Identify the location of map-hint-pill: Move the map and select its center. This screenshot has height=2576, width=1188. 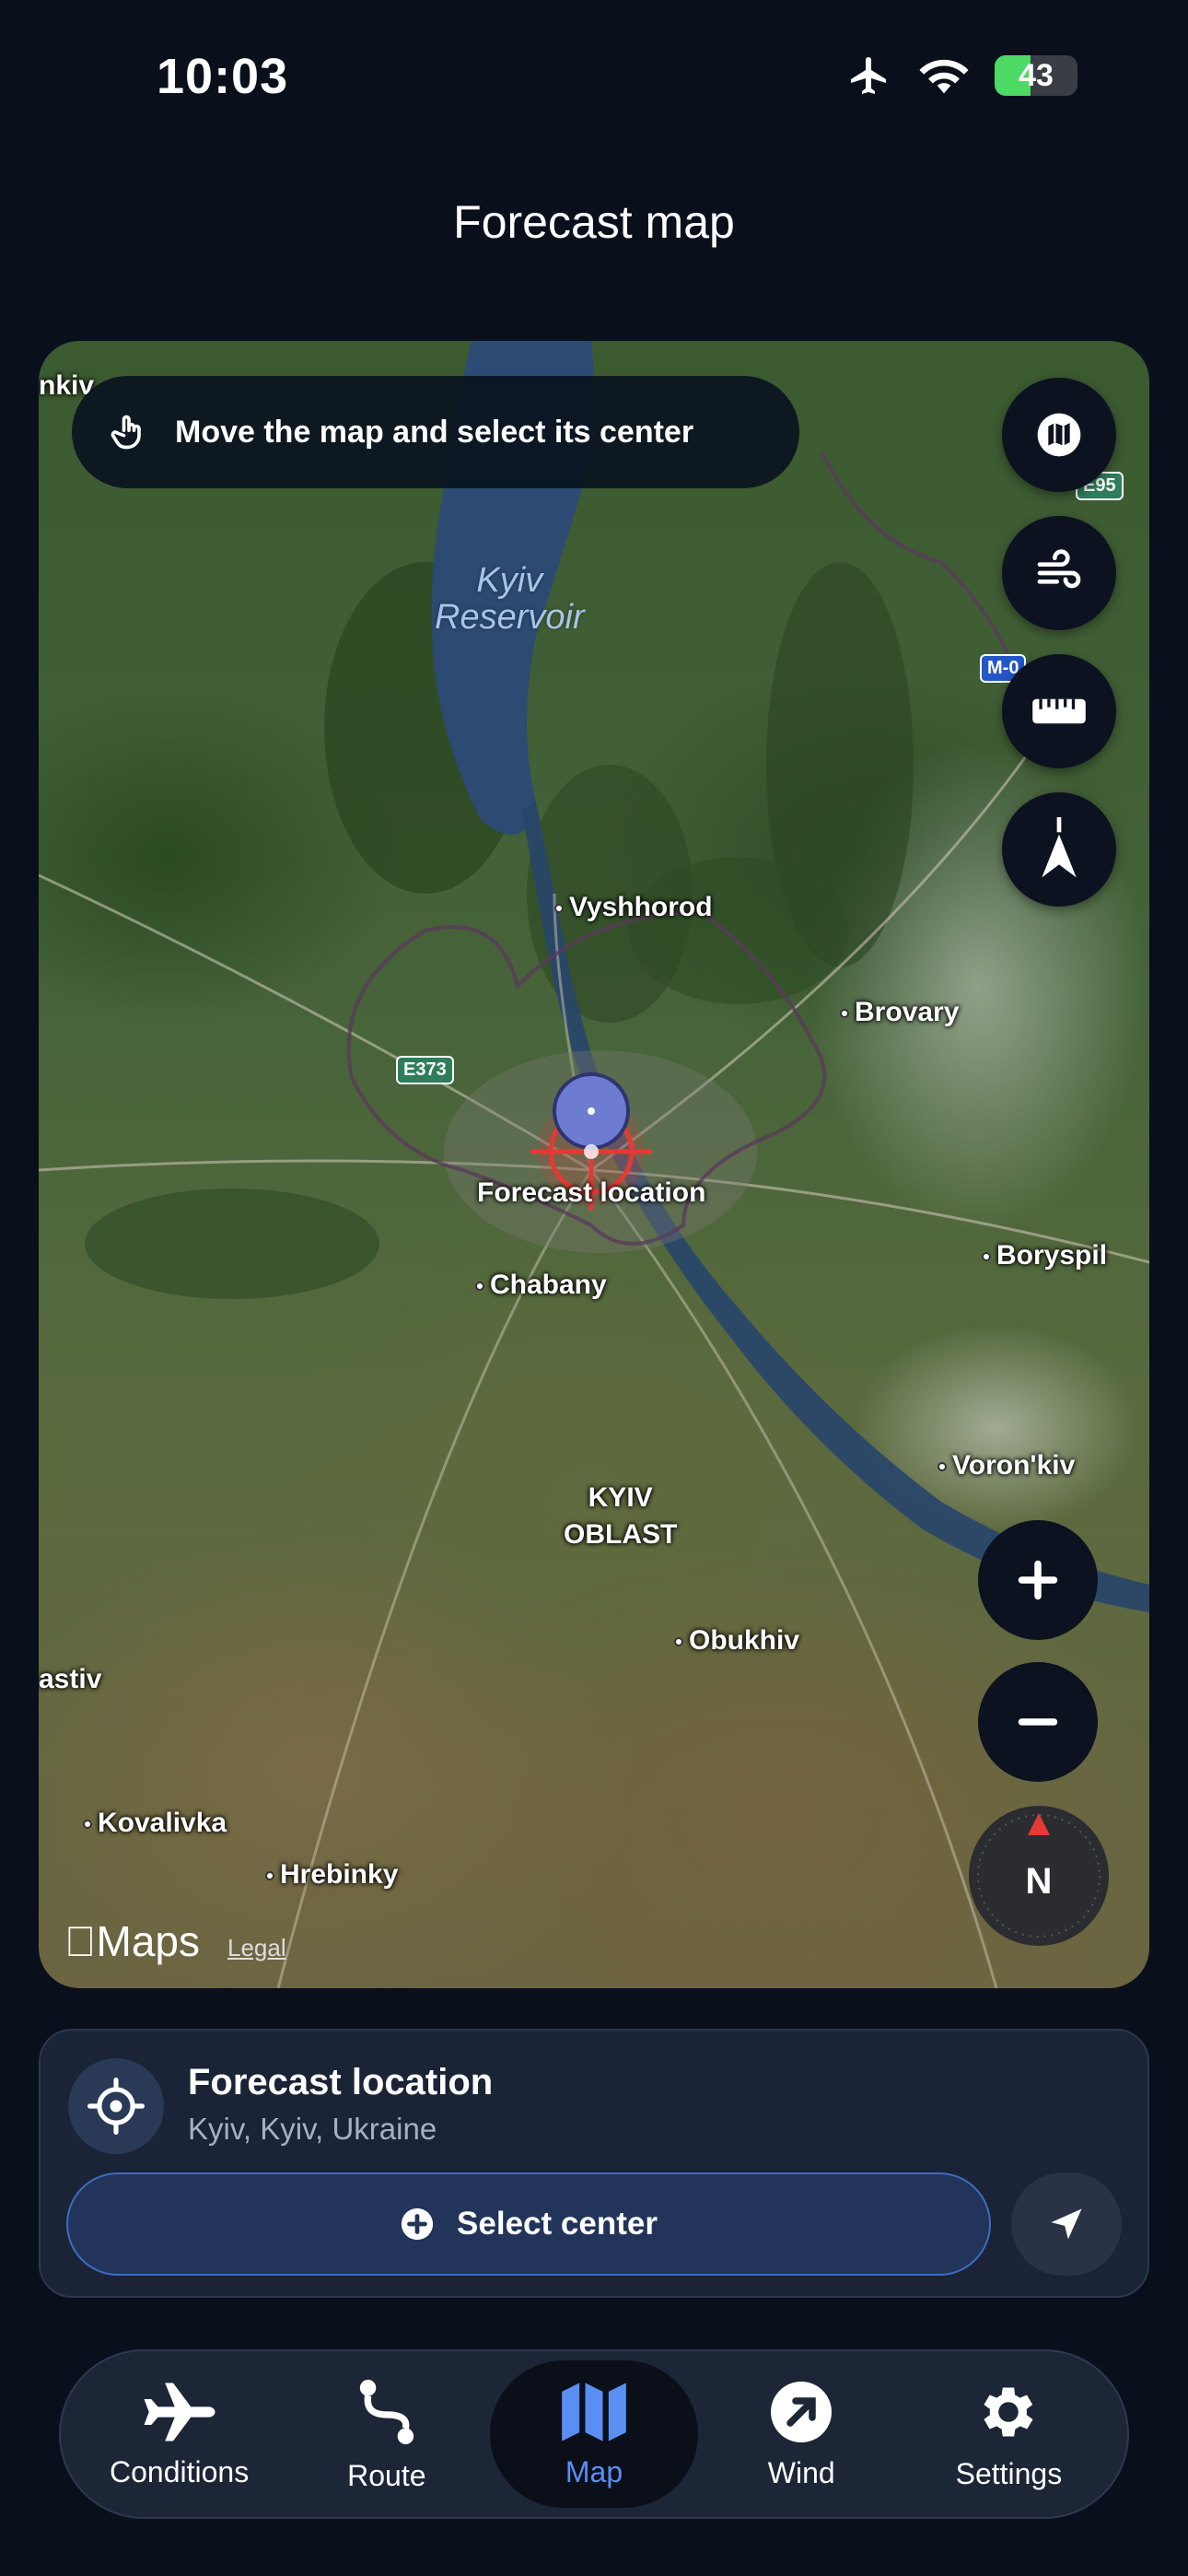
(435, 432).